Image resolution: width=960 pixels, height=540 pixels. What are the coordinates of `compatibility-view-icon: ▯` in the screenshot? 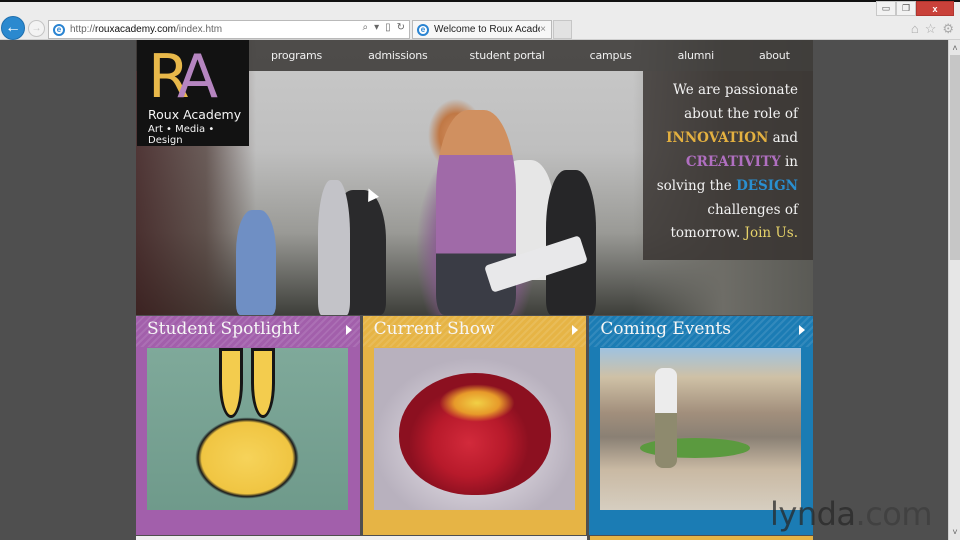 It's located at (388, 27).